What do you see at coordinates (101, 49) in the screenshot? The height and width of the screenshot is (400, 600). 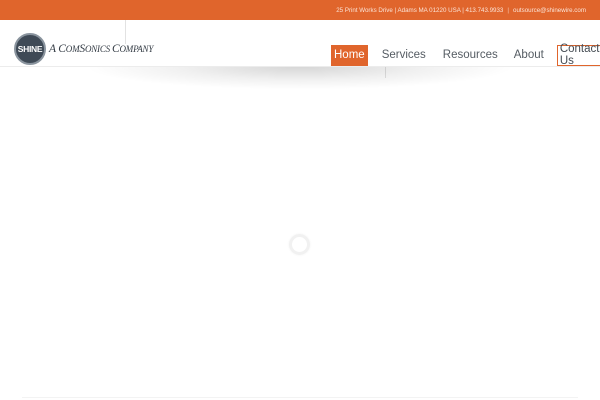 I see `logo-tagline: A COMSONICS COMPANY` at bounding box center [101, 49].